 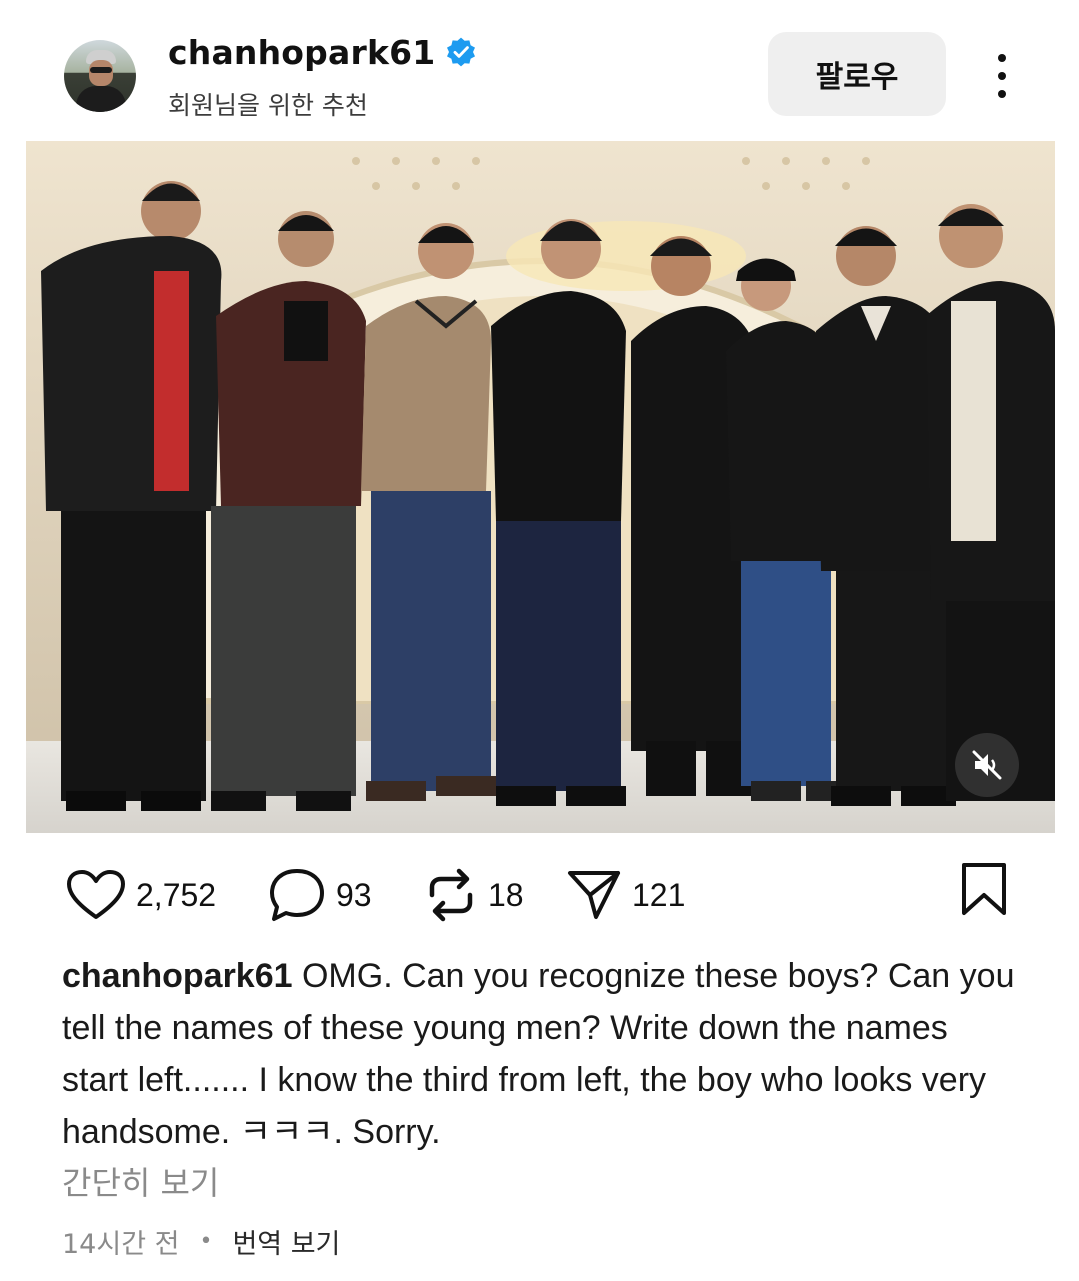 What do you see at coordinates (354, 894) in the screenshot?
I see `comment-count: 93` at bounding box center [354, 894].